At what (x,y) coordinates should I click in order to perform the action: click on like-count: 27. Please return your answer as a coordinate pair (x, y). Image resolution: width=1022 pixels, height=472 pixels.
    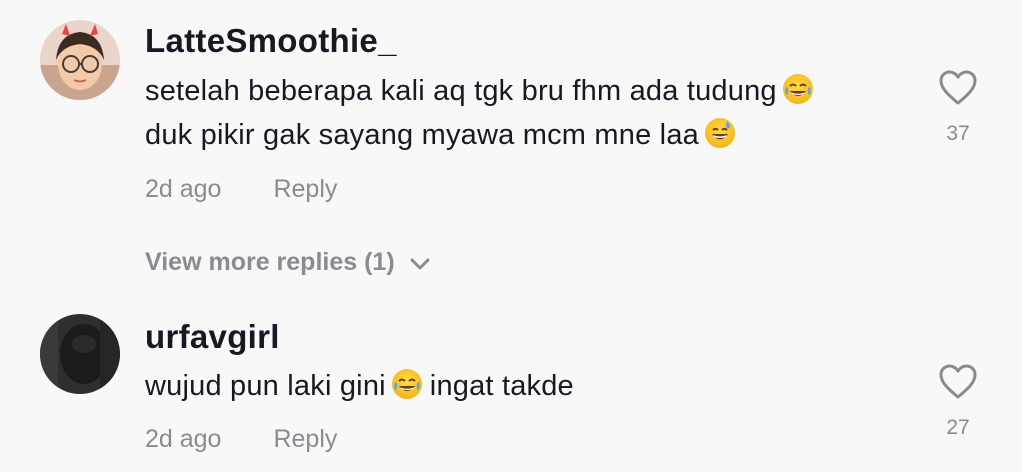
    Looking at the image, I should click on (958, 427).